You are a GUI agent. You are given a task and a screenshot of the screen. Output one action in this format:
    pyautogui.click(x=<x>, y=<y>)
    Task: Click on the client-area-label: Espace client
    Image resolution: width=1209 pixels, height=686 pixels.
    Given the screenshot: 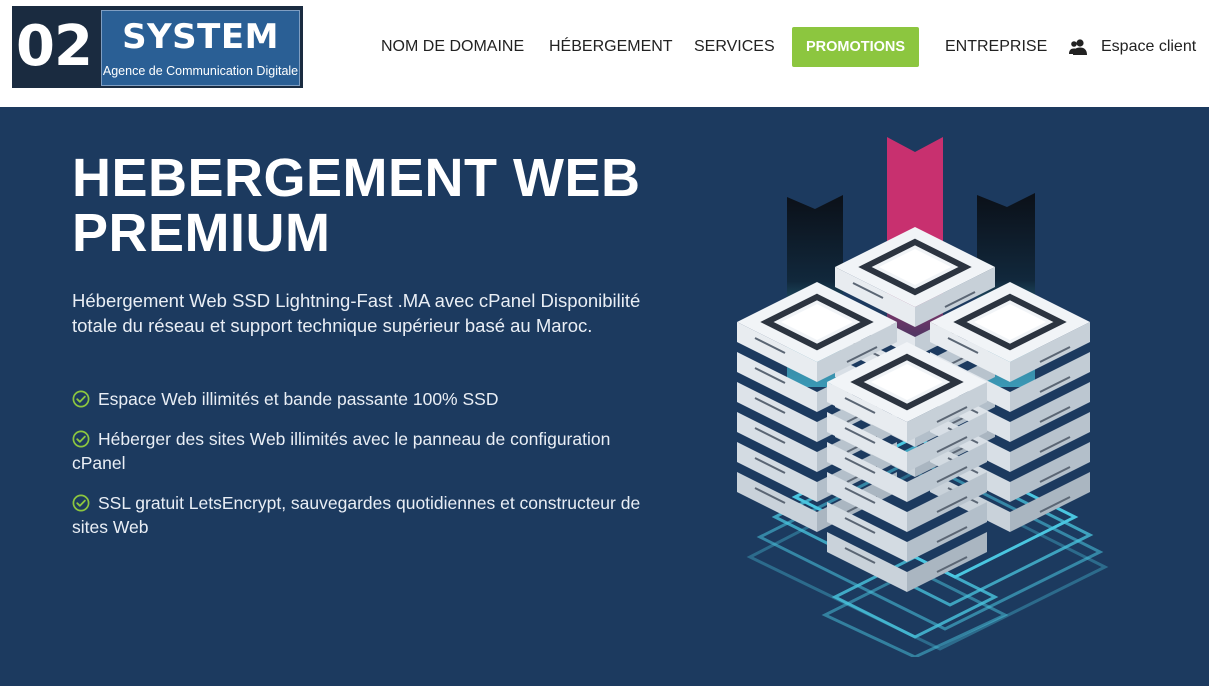 What is the action you would take?
    pyautogui.click(x=1149, y=46)
    